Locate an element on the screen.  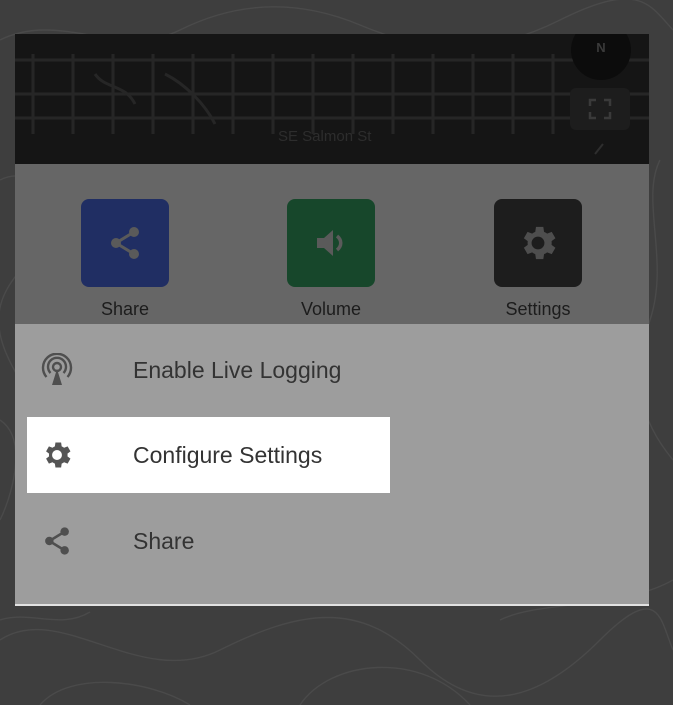
menu-item-configure-settings: Configure Settings is located at coordinates (208, 455).